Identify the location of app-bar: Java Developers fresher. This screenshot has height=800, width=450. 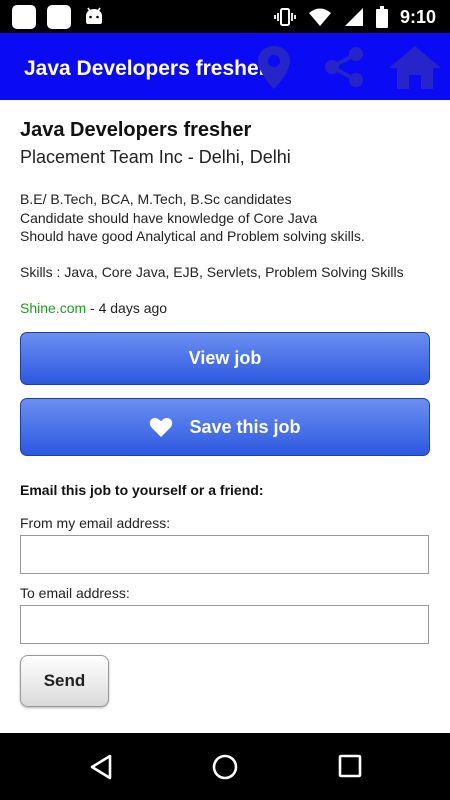
(225, 66).